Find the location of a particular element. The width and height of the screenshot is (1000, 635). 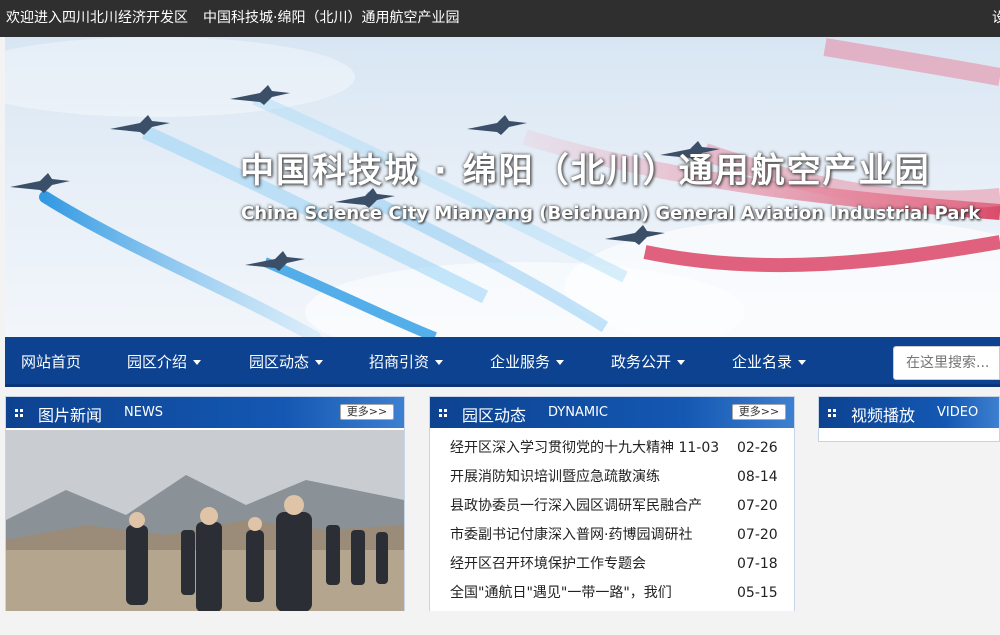

news-photo-image is located at coordinates (205, 521).